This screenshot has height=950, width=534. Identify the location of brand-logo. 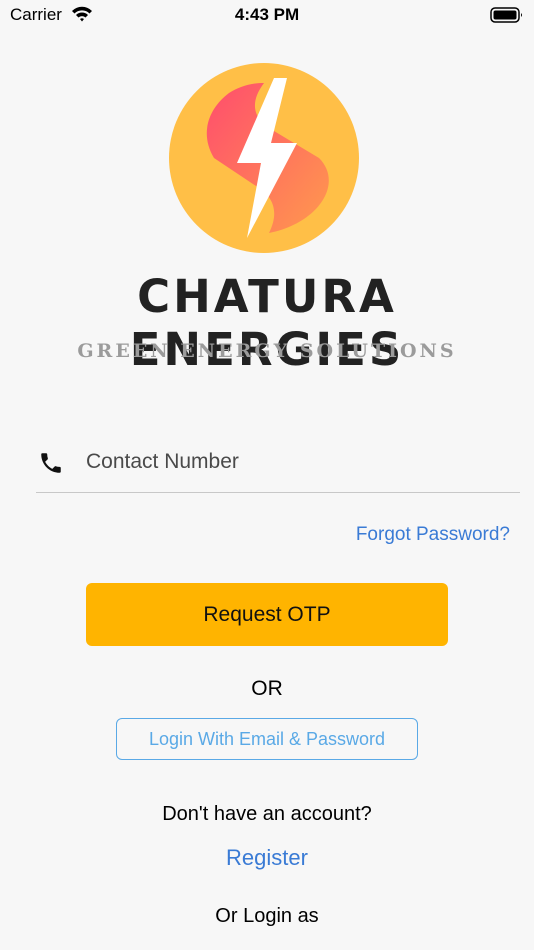
(264, 158).